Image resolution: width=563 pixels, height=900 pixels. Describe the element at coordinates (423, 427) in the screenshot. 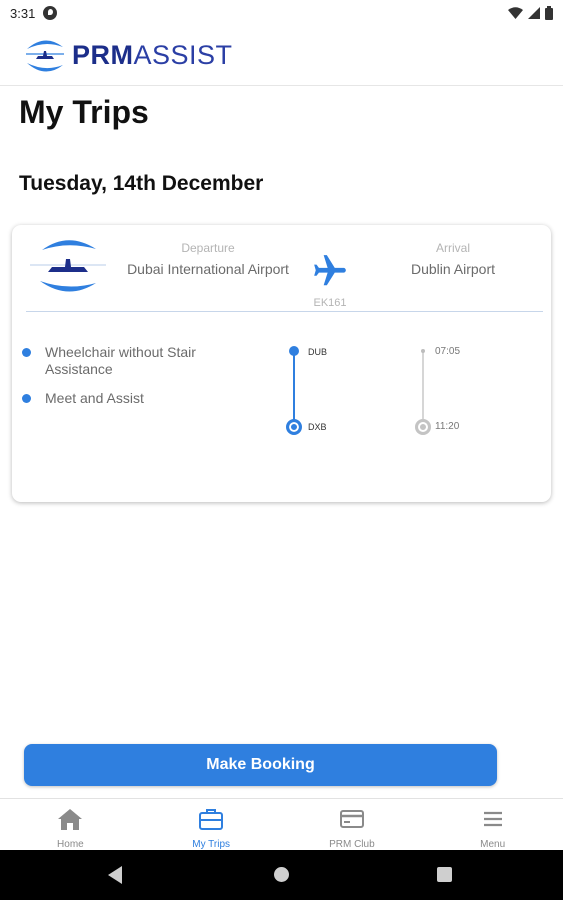

I see `time-end-dot` at that location.